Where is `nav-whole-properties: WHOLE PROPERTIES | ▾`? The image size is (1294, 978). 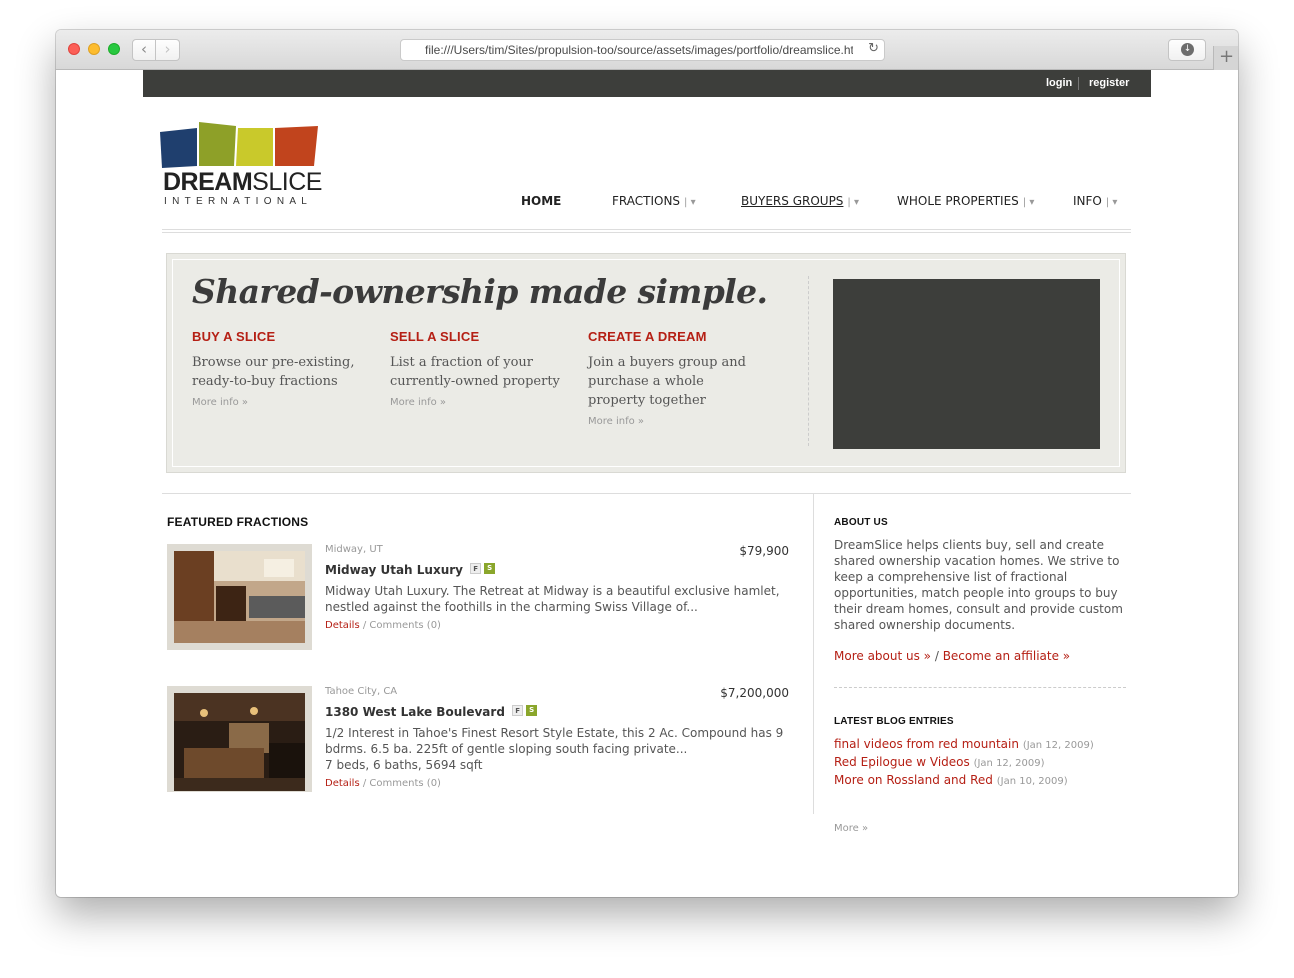
nav-whole-properties: WHOLE PROPERTIES | ▾ is located at coordinates (965, 201).